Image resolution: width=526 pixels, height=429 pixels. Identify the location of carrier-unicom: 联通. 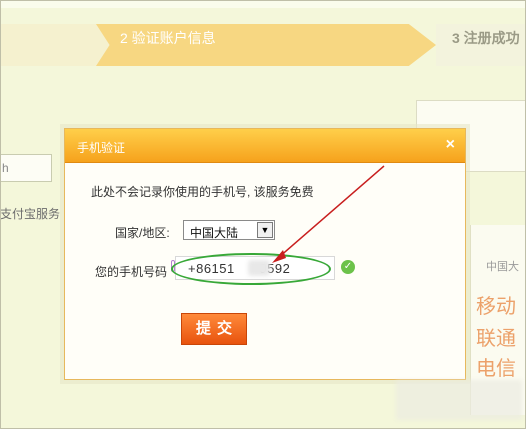
(496, 339).